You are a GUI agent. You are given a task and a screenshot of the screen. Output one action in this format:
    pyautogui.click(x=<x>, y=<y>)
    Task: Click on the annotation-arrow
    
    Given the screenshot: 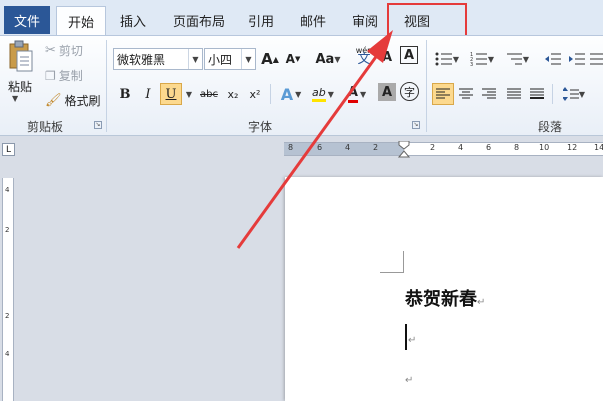 What is the action you would take?
    pyautogui.click(x=314, y=139)
    